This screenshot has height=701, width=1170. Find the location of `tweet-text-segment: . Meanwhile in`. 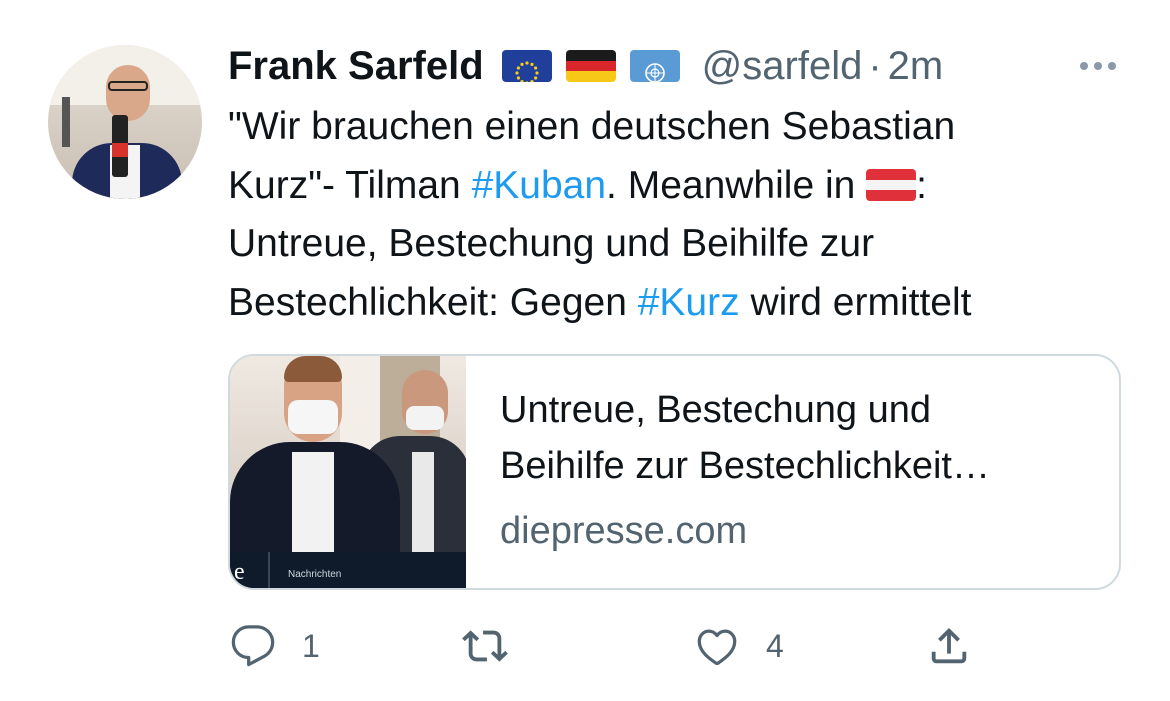

tweet-text-segment: . Meanwhile in is located at coordinates (736, 185).